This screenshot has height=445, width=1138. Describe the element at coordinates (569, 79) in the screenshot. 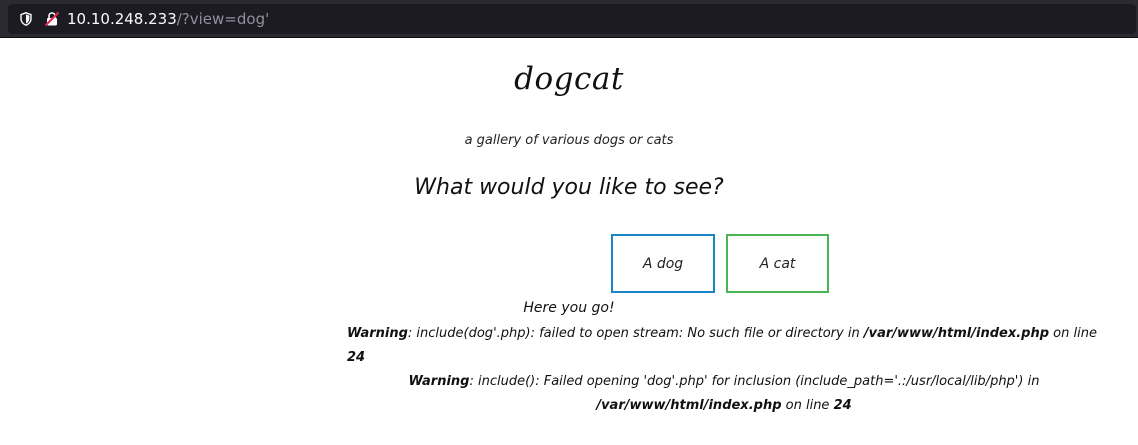

I see `page-title: dogcat` at that location.